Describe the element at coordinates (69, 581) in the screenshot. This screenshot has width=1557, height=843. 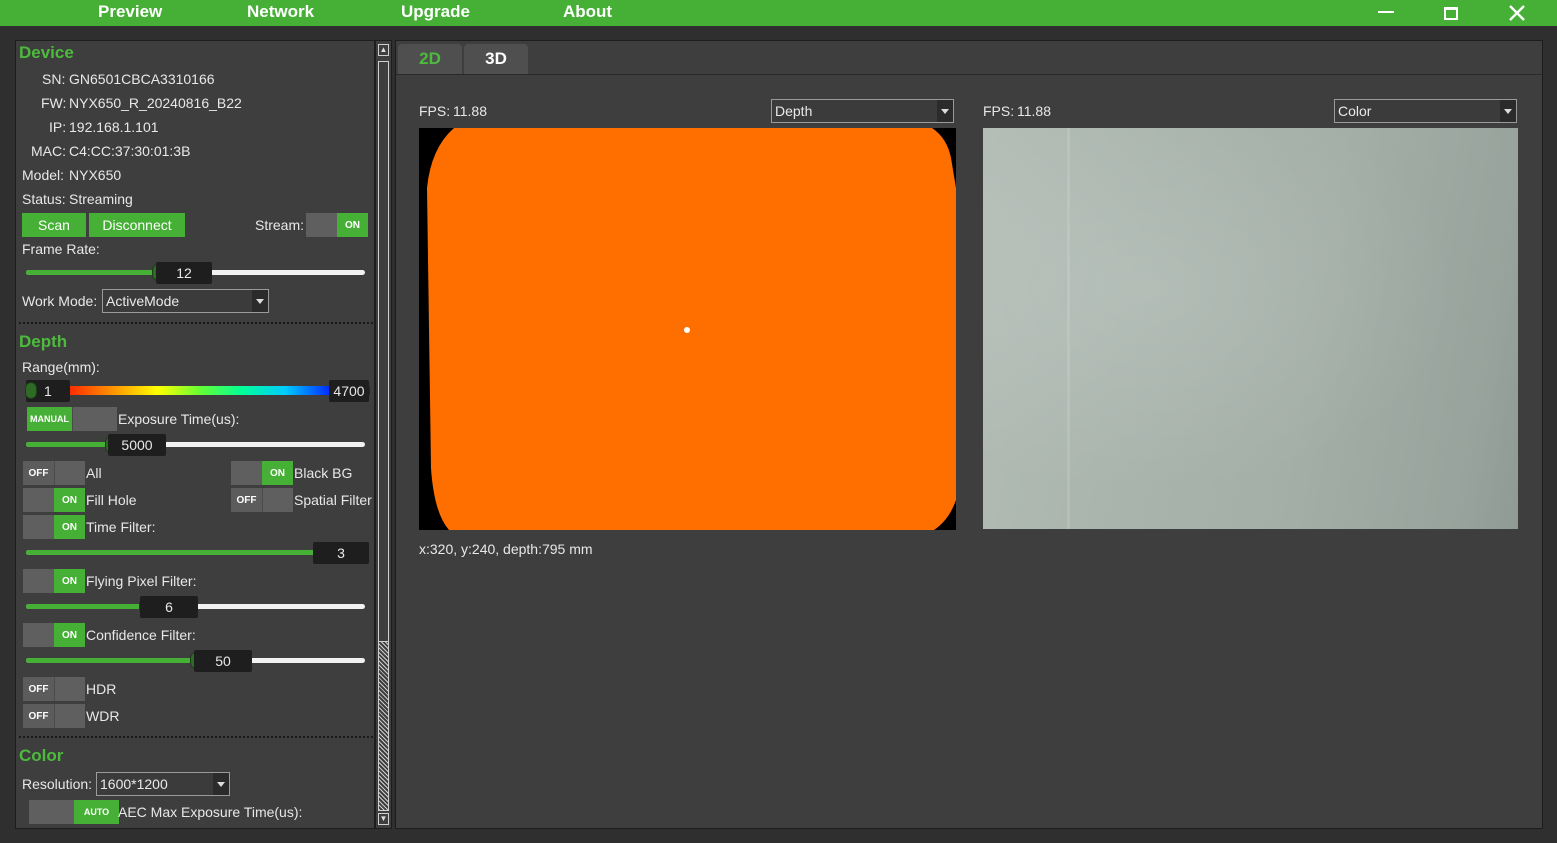
I see `flying-pixel-toggle-state: ON` at that location.